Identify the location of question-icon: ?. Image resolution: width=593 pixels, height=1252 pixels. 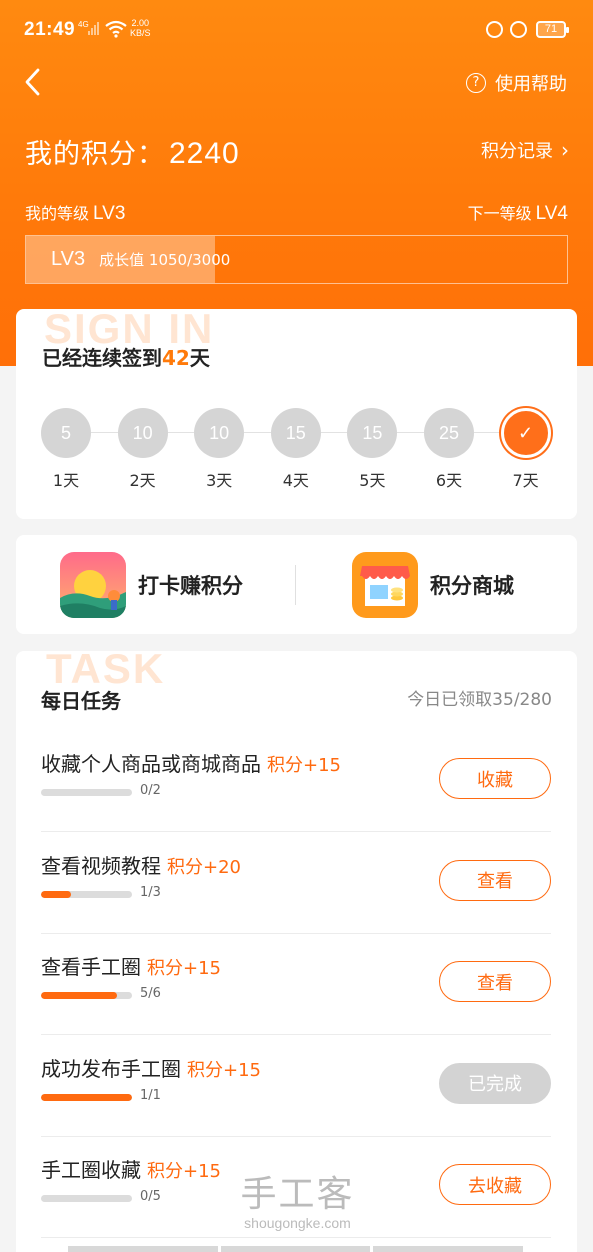
(476, 83).